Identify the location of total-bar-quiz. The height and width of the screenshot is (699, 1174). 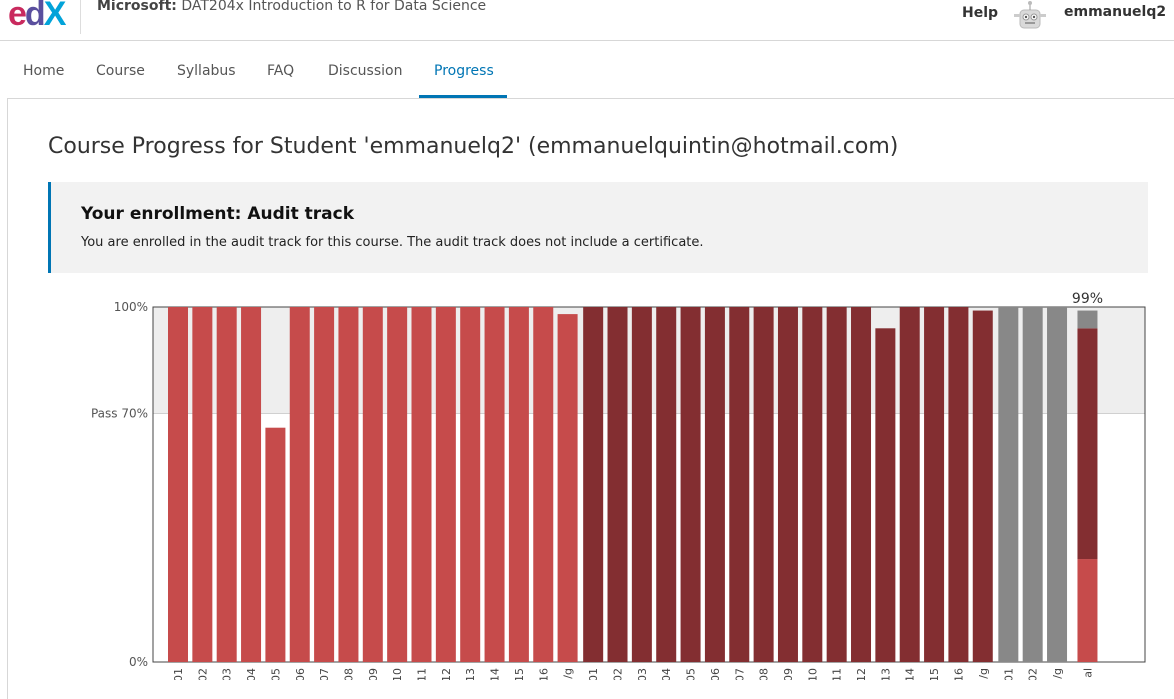
(1087, 444).